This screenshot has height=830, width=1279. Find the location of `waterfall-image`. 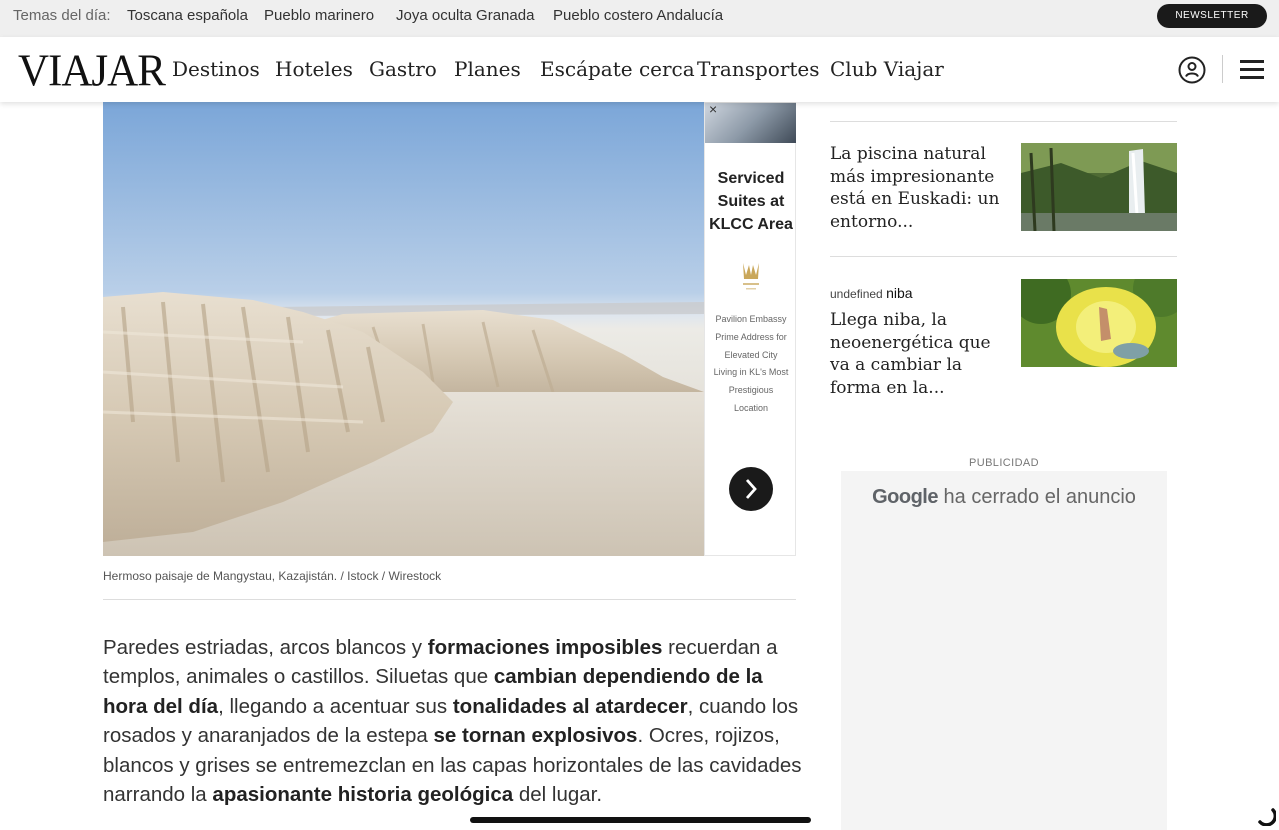

waterfall-image is located at coordinates (1099, 187).